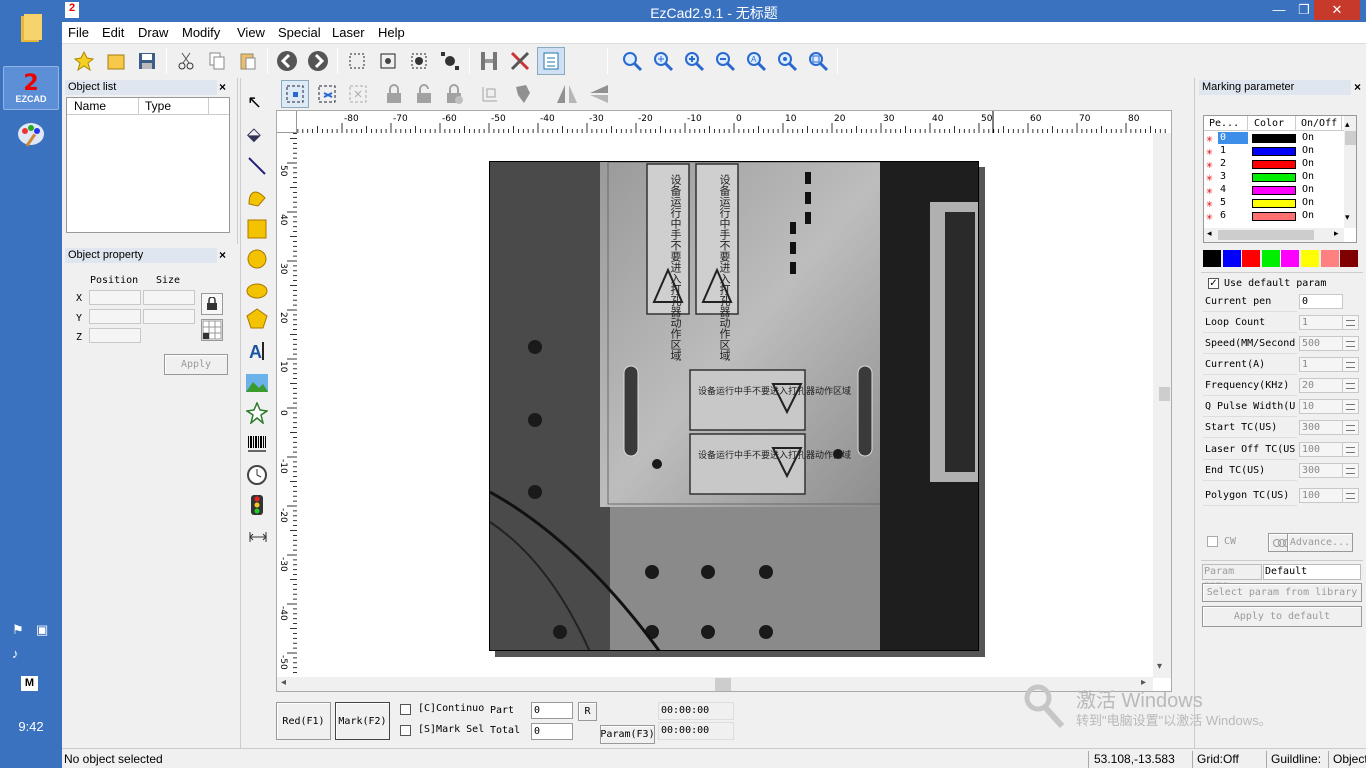  Describe the element at coordinates (1350, 138) in the screenshot. I see `pen-list-vscroll-thumb` at that location.